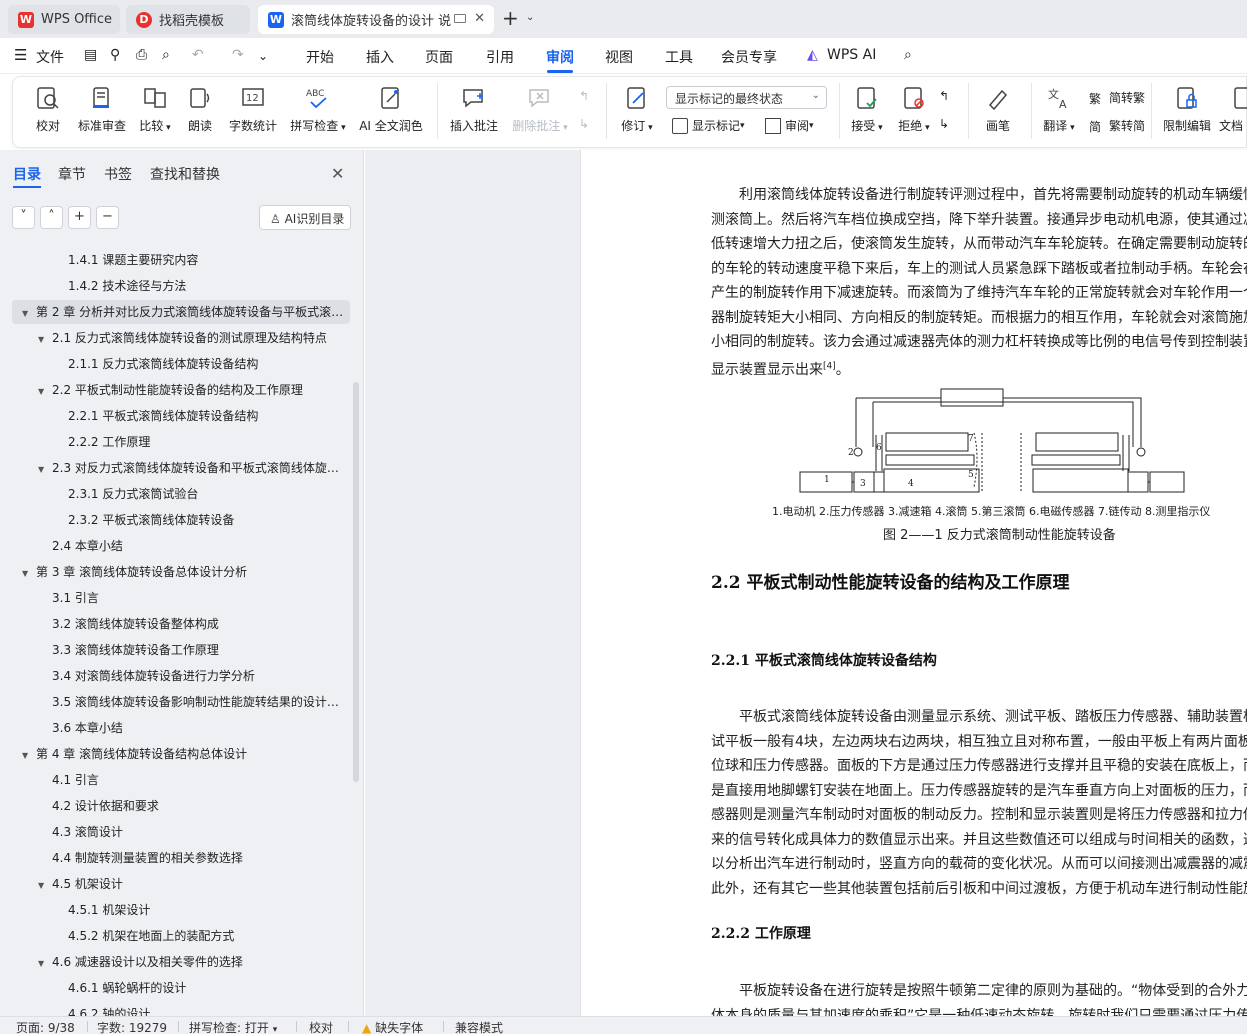 Image resolution: width=1247 pixels, height=1036 pixels. What do you see at coordinates (181, 988) in the screenshot?
I see `toc-item: 4.6.1 蜗轮蜗杆的设计` at bounding box center [181, 988].